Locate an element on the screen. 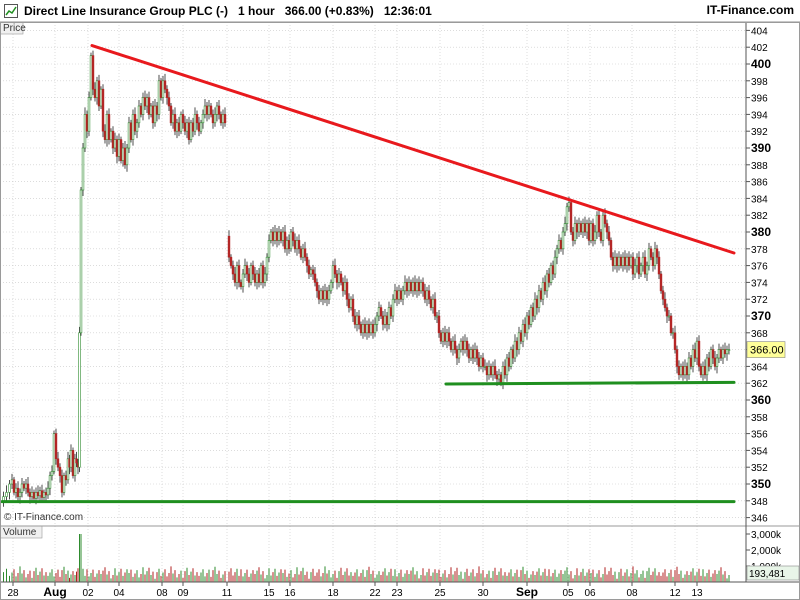  x-tick-label: 25 is located at coordinates (440, 593).